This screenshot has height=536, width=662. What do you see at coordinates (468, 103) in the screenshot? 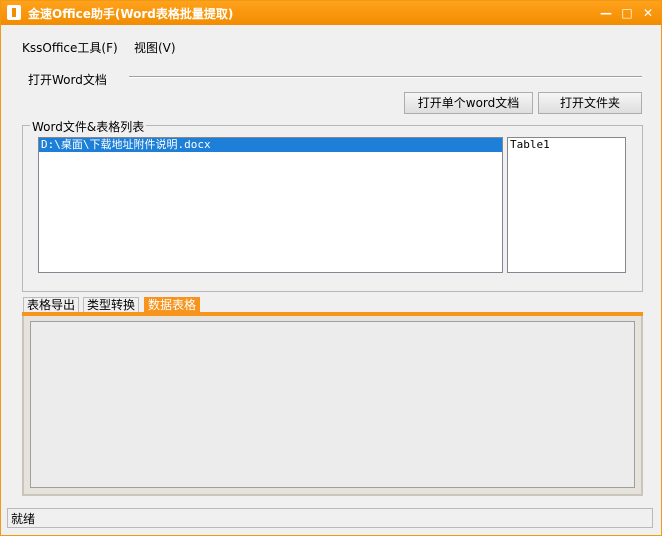
I see `open-single-word-button: 打开单个word文档` at bounding box center [468, 103].